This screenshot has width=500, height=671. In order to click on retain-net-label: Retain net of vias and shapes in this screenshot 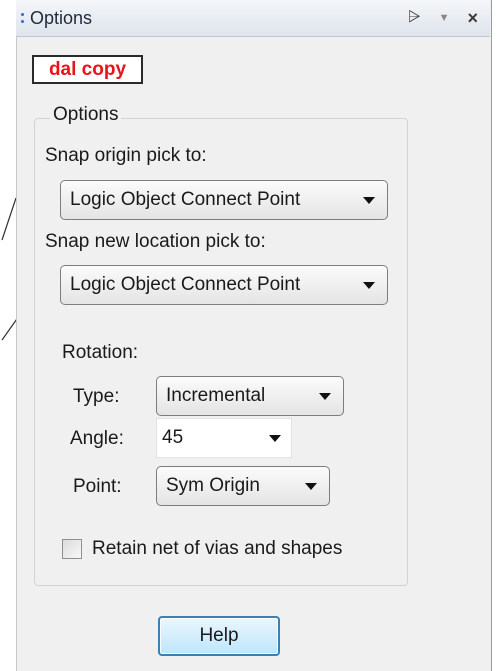, I will do `click(217, 549)`.